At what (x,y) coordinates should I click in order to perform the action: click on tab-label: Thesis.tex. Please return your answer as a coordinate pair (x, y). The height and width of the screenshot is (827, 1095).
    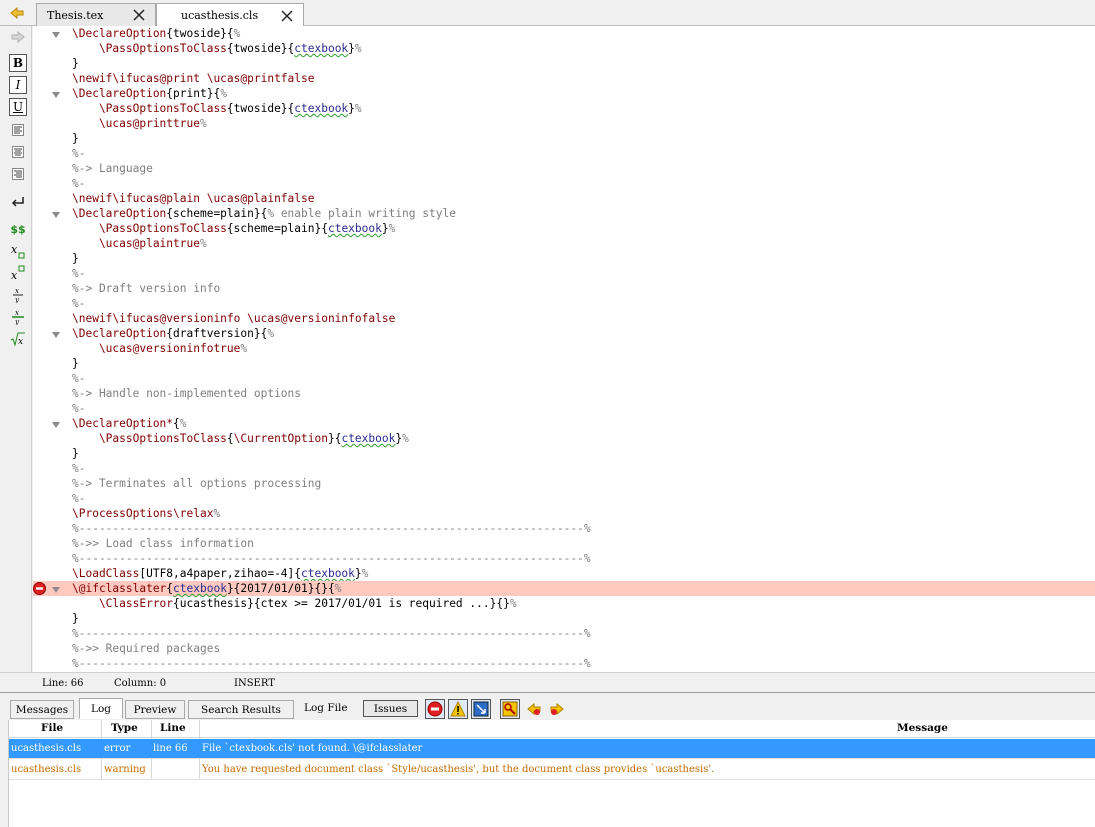
    Looking at the image, I should click on (75, 15).